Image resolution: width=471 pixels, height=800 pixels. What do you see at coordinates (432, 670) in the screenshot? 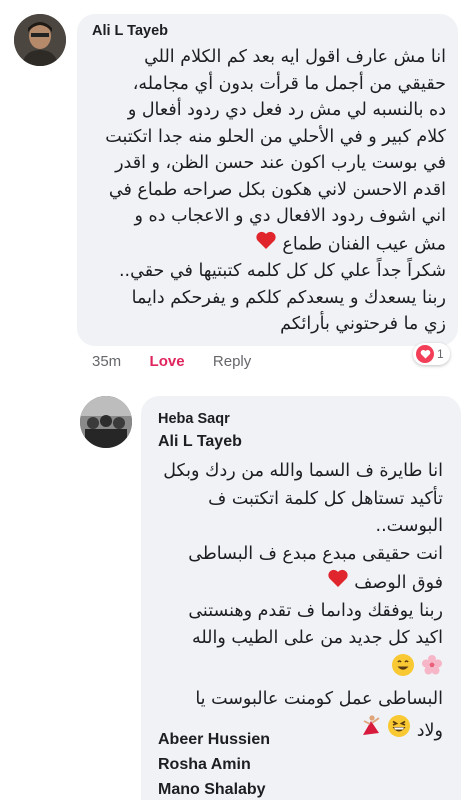
I see `cherry-blossom-icon` at bounding box center [432, 670].